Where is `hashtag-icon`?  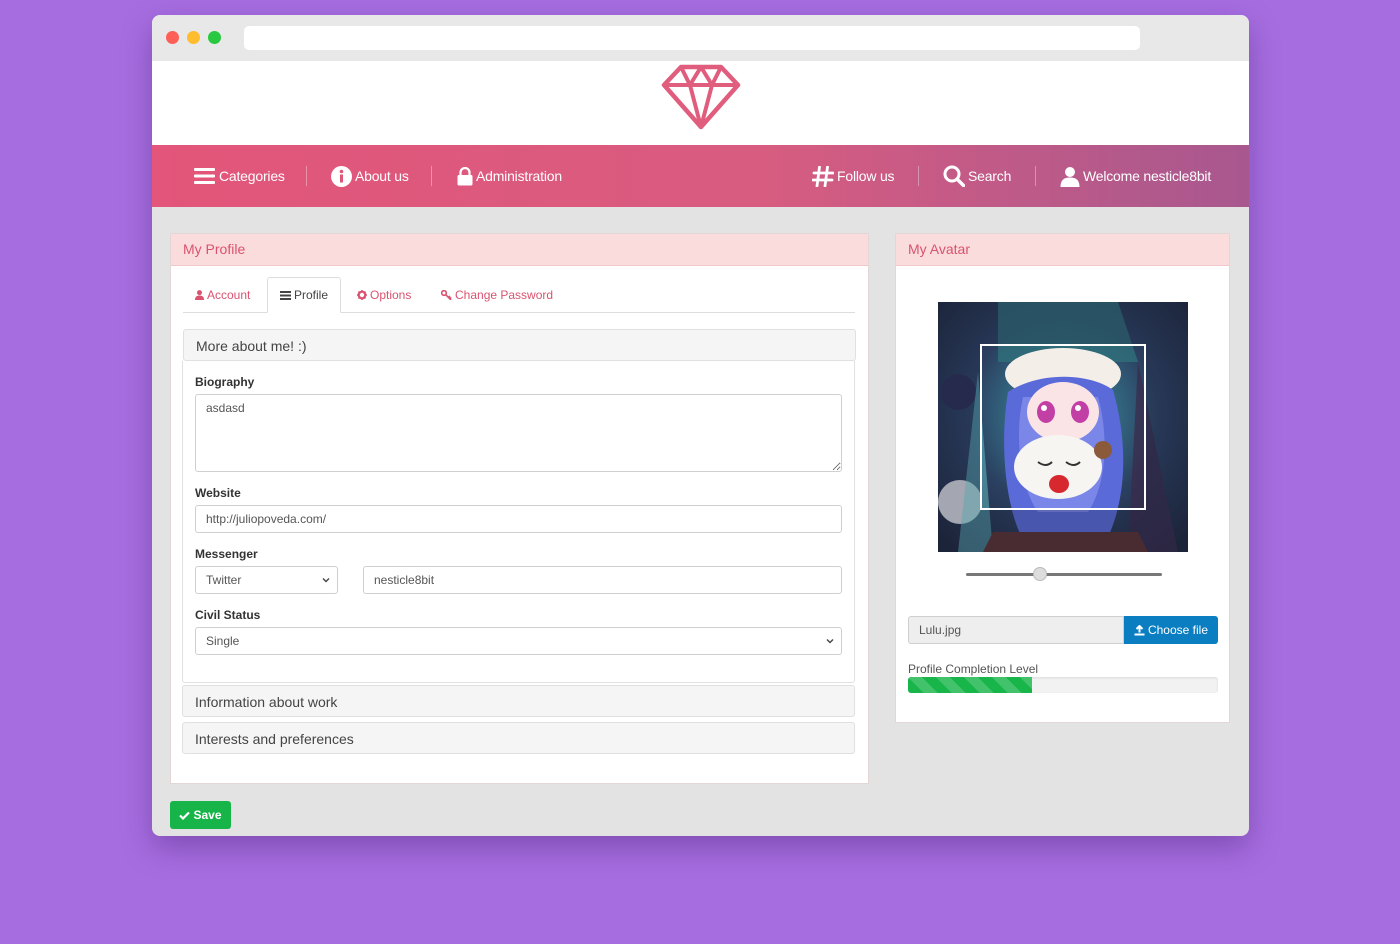
hashtag-icon is located at coordinates (823, 176).